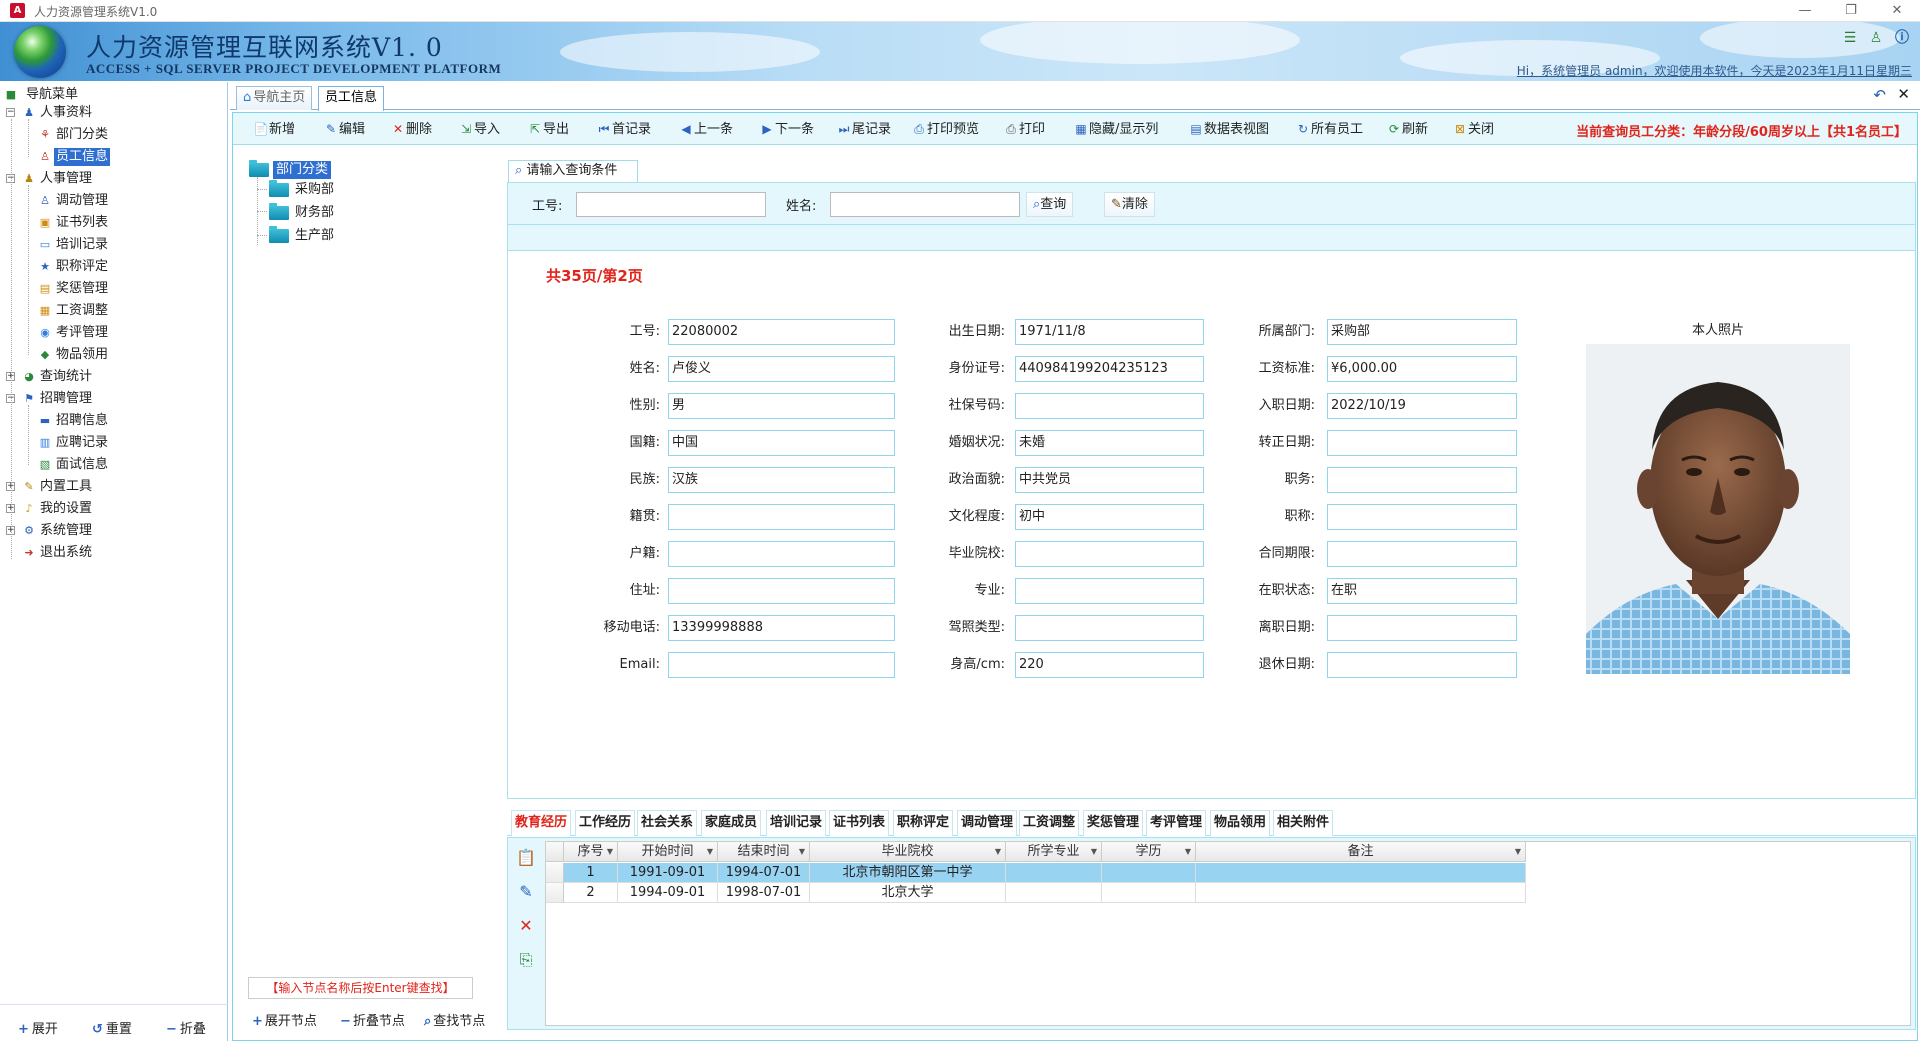 This screenshot has width=1920, height=1041. Describe the element at coordinates (1228, 129) in the screenshot. I see `toolbar-button: ▤ 数据表视图` at that location.